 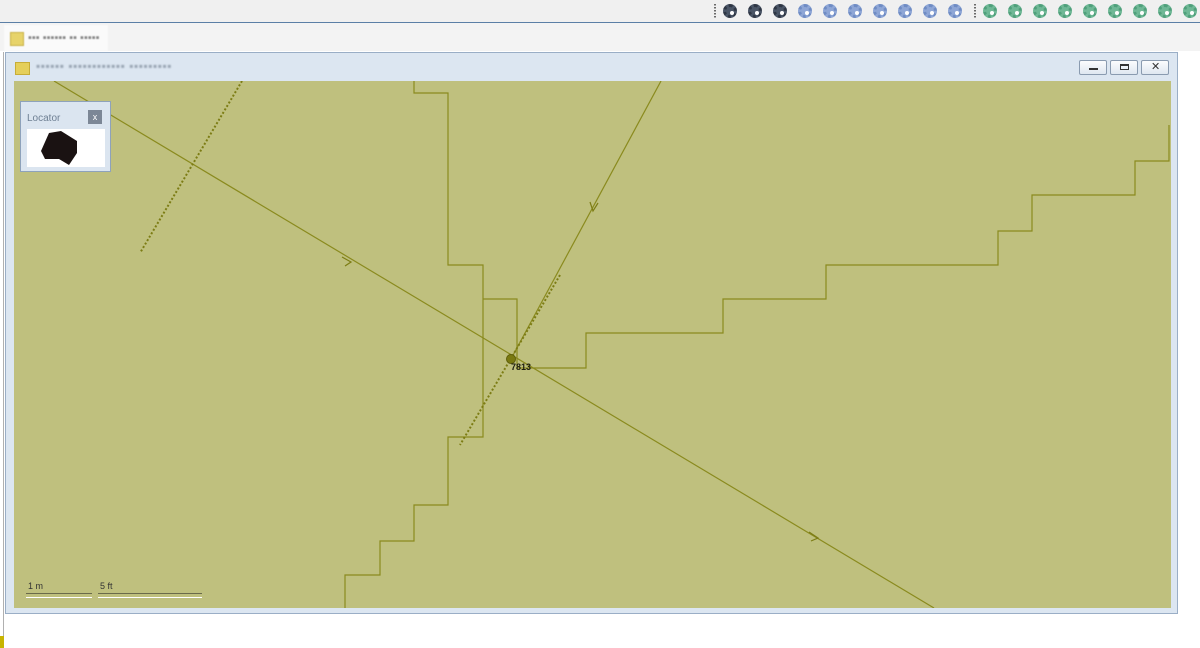 I want to click on restore-button, so click(x=1124, y=67).